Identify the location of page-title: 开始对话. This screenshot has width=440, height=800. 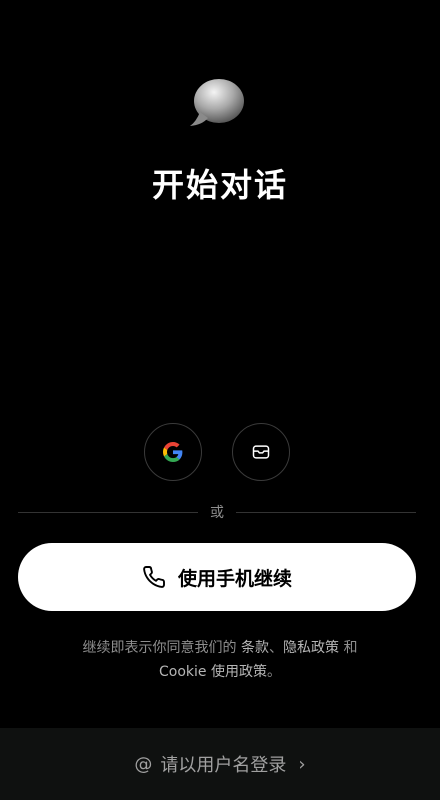
(219, 185).